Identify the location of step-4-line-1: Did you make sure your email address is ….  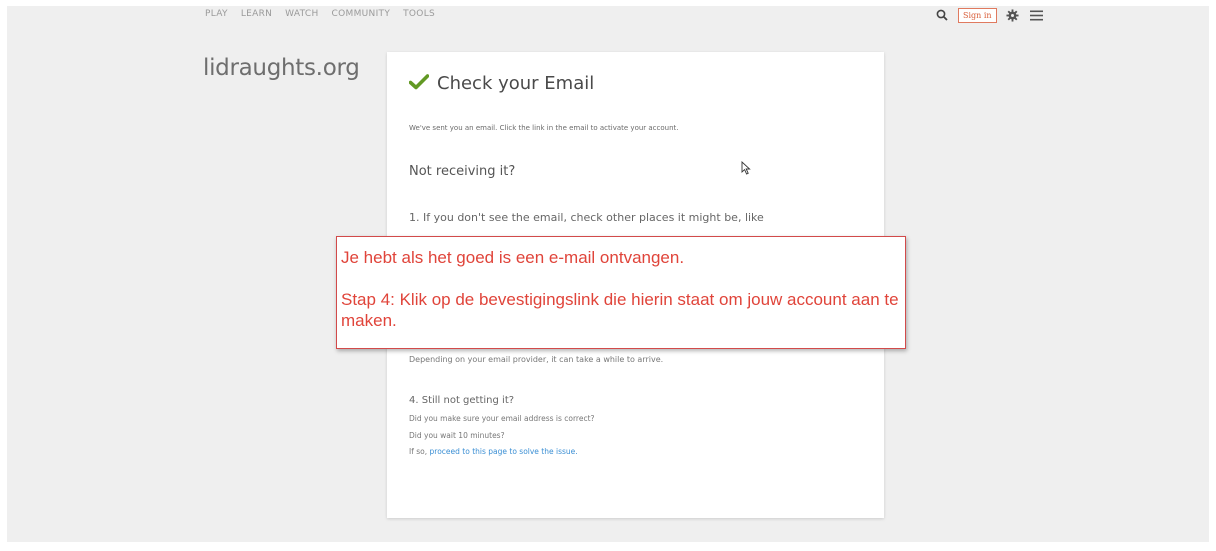
(502, 418).